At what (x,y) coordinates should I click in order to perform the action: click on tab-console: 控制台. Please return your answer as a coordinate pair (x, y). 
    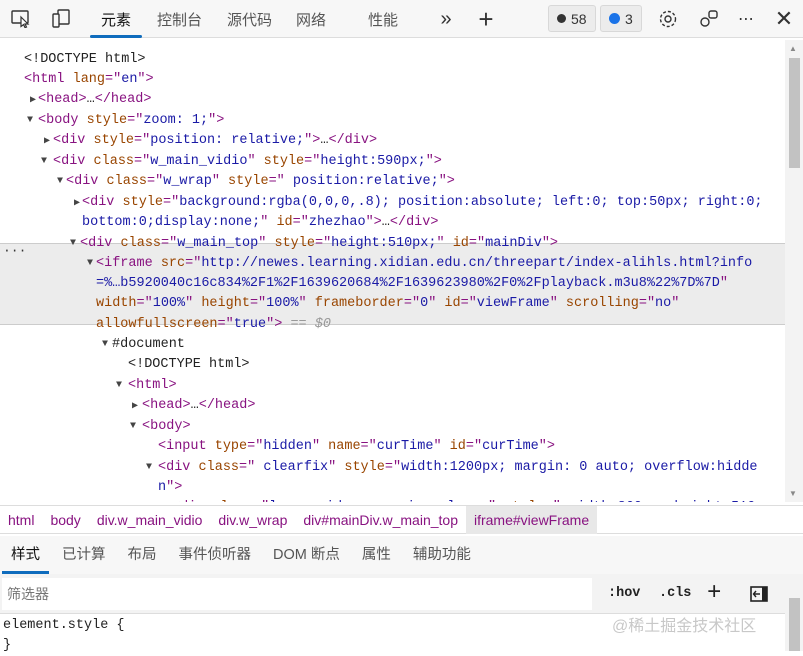
    Looking at the image, I should click on (179, 19).